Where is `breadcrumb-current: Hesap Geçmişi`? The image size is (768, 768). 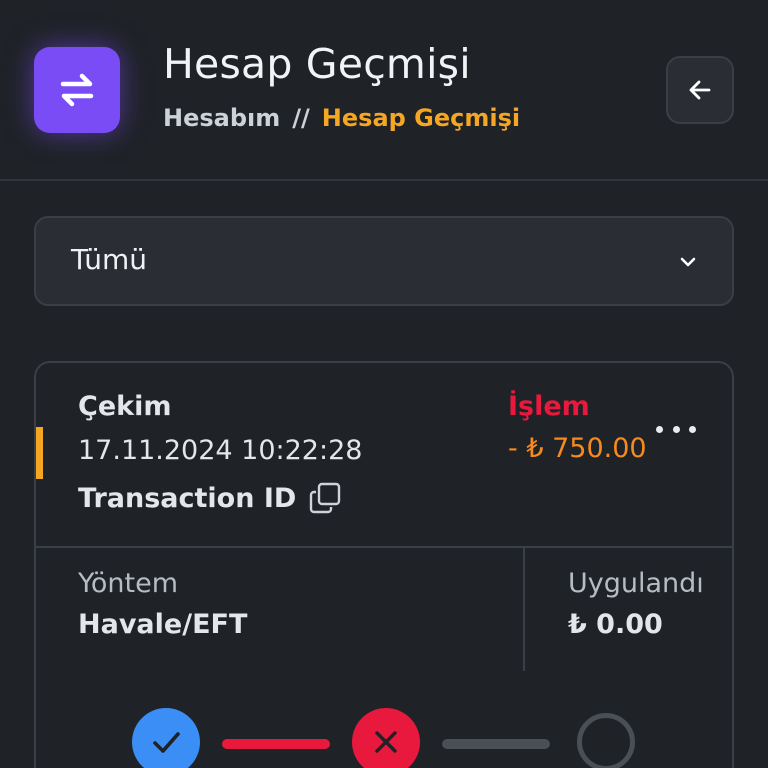
breadcrumb-current: Hesap Geçmişi is located at coordinates (421, 118).